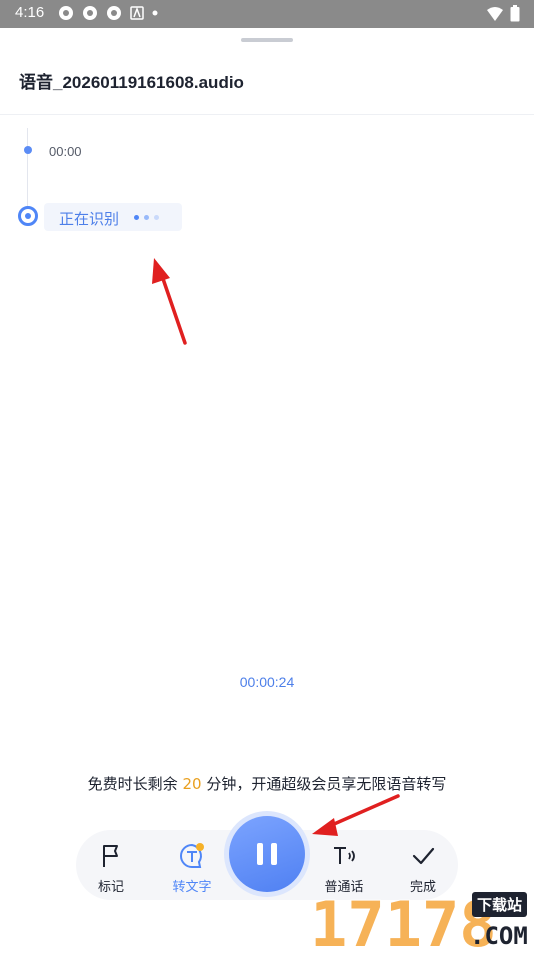 This screenshot has width=534, height=954. I want to click on free-time-notice: 免费时长剩余 20 分钟，开通超级会员享无限语音转写, so click(267, 783).